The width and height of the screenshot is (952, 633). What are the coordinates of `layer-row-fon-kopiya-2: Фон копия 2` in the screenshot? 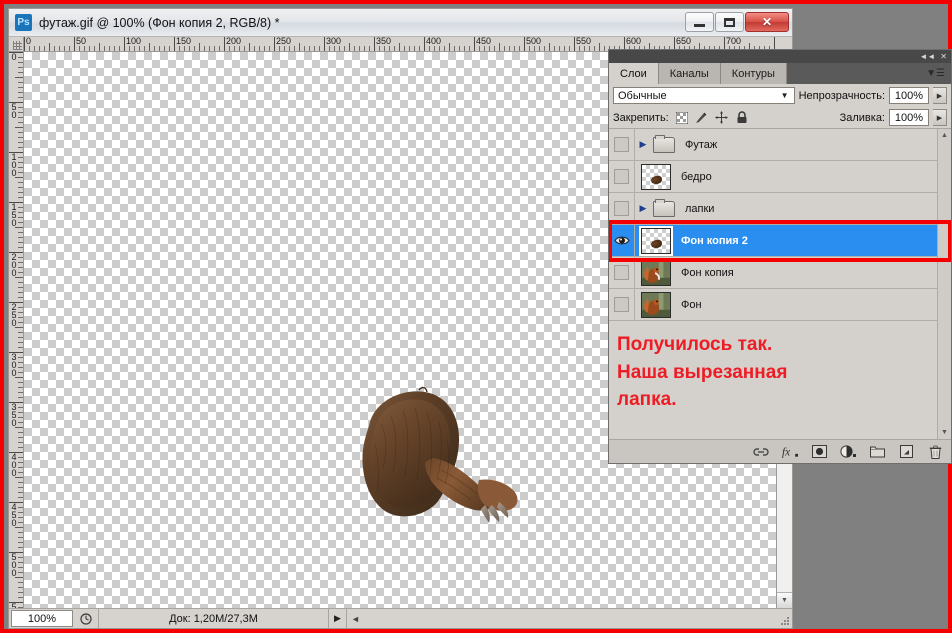 It's located at (773, 241).